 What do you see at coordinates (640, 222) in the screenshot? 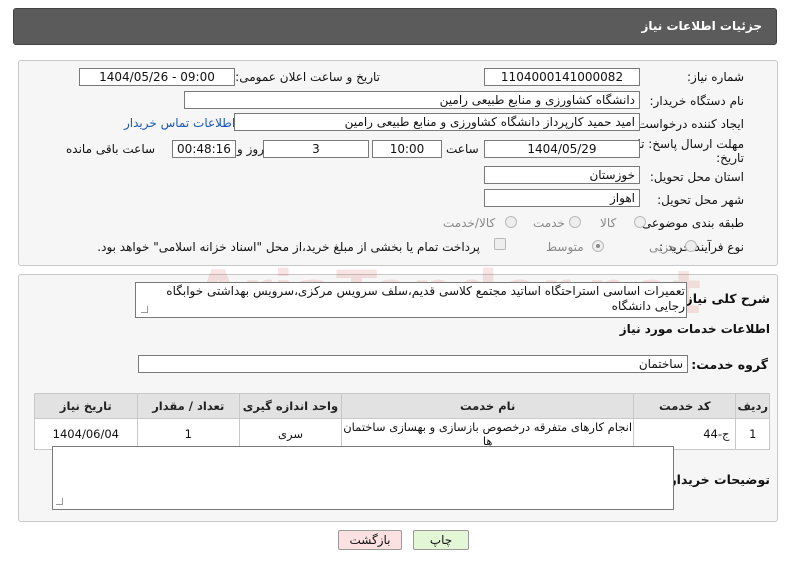
I see `category-radio-goods` at bounding box center [640, 222].